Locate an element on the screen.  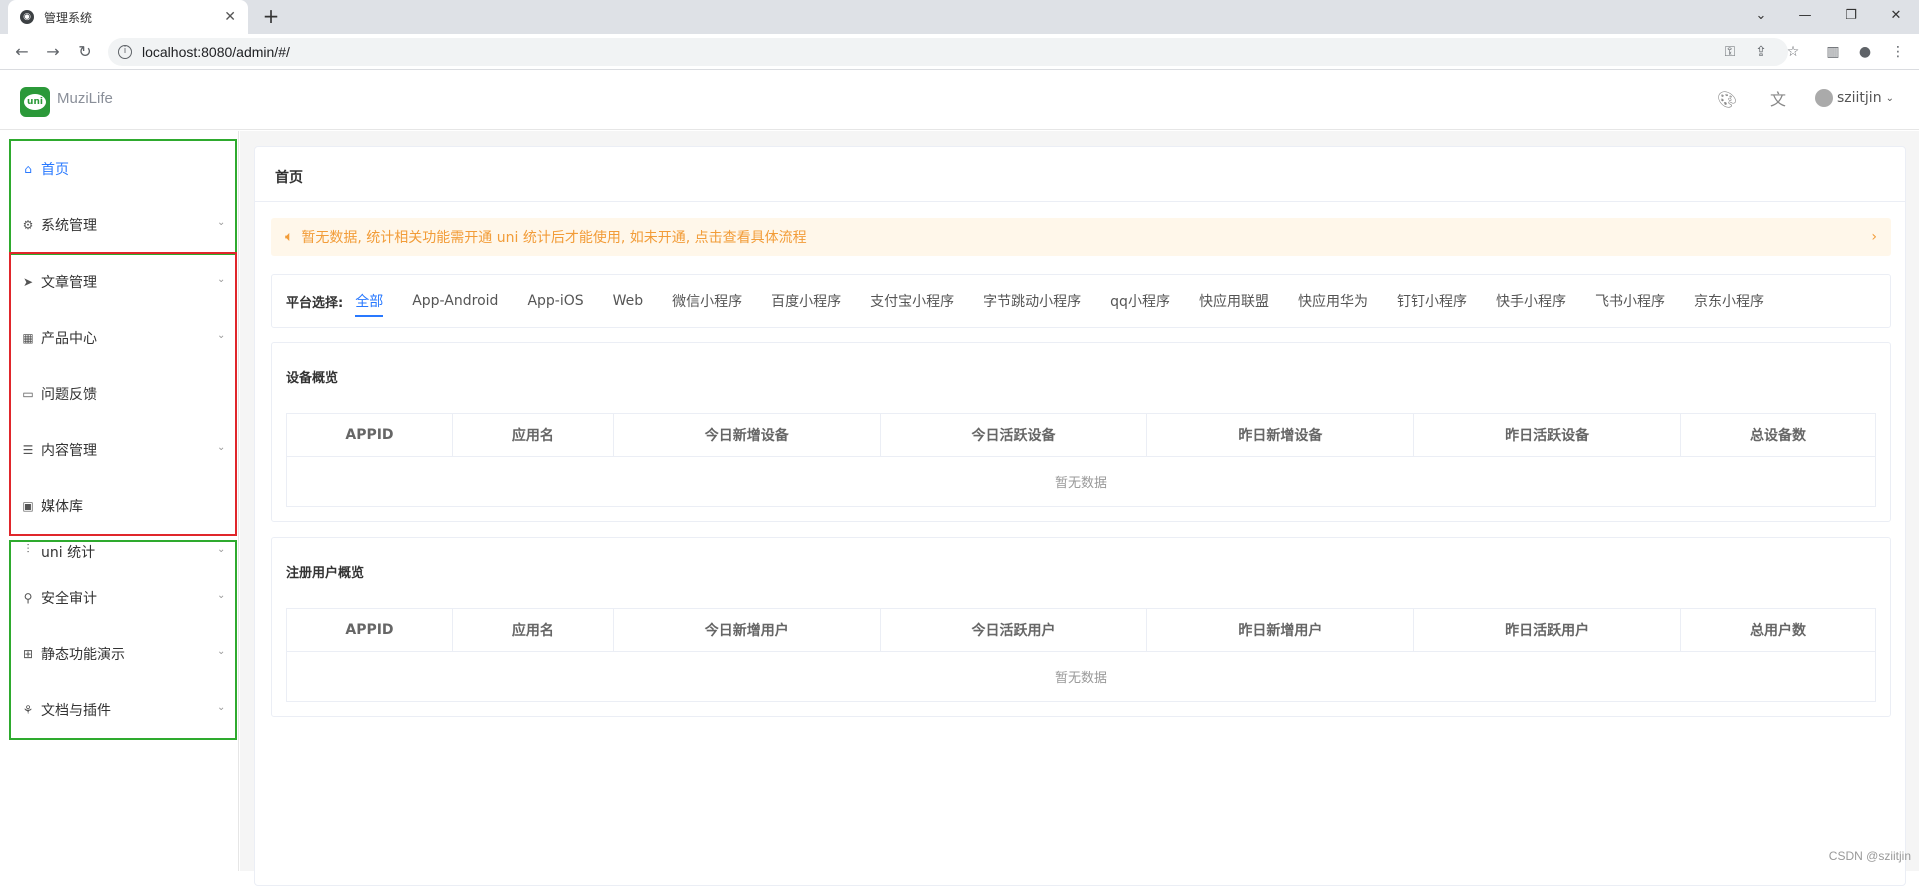
sidebar-item-docs: ⚘ 文档与插件 ⌄ is located at coordinates (123, 710).